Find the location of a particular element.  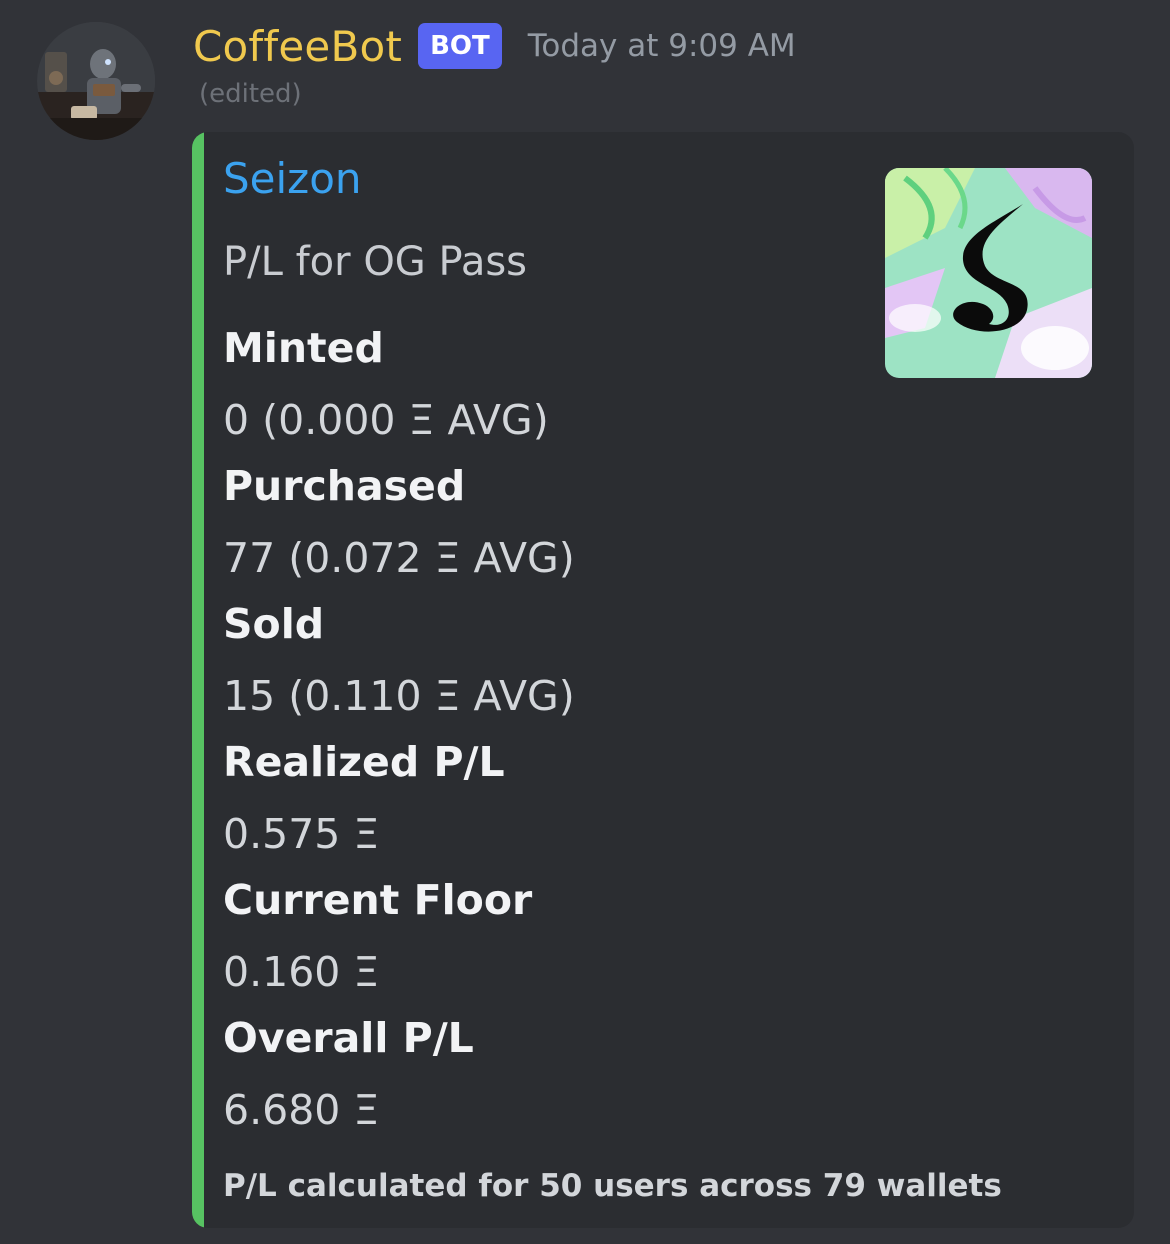

embed-thumbnail is located at coordinates (988, 273).